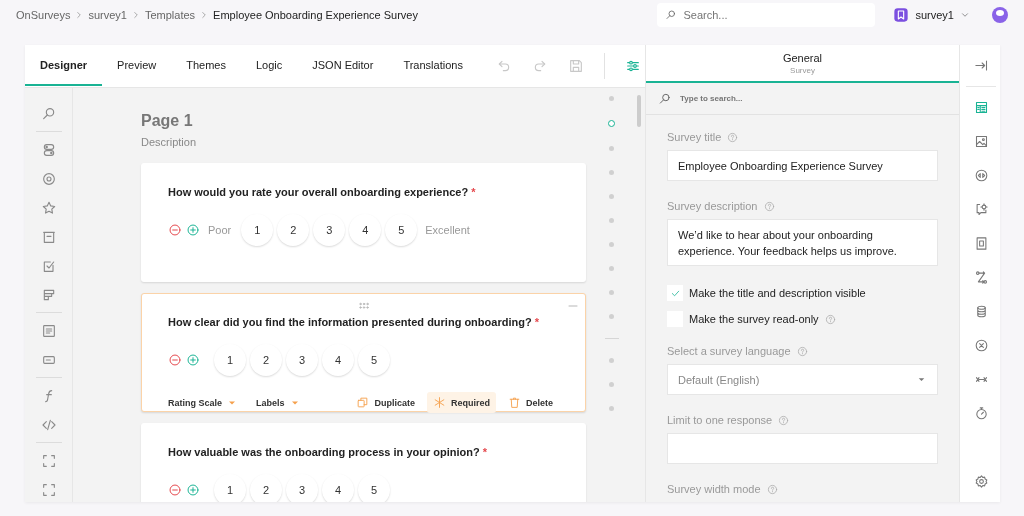 Image resolution: width=1024 pixels, height=516 pixels. What do you see at coordinates (48, 330) in the screenshot?
I see `text-lines-icon` at bounding box center [48, 330].